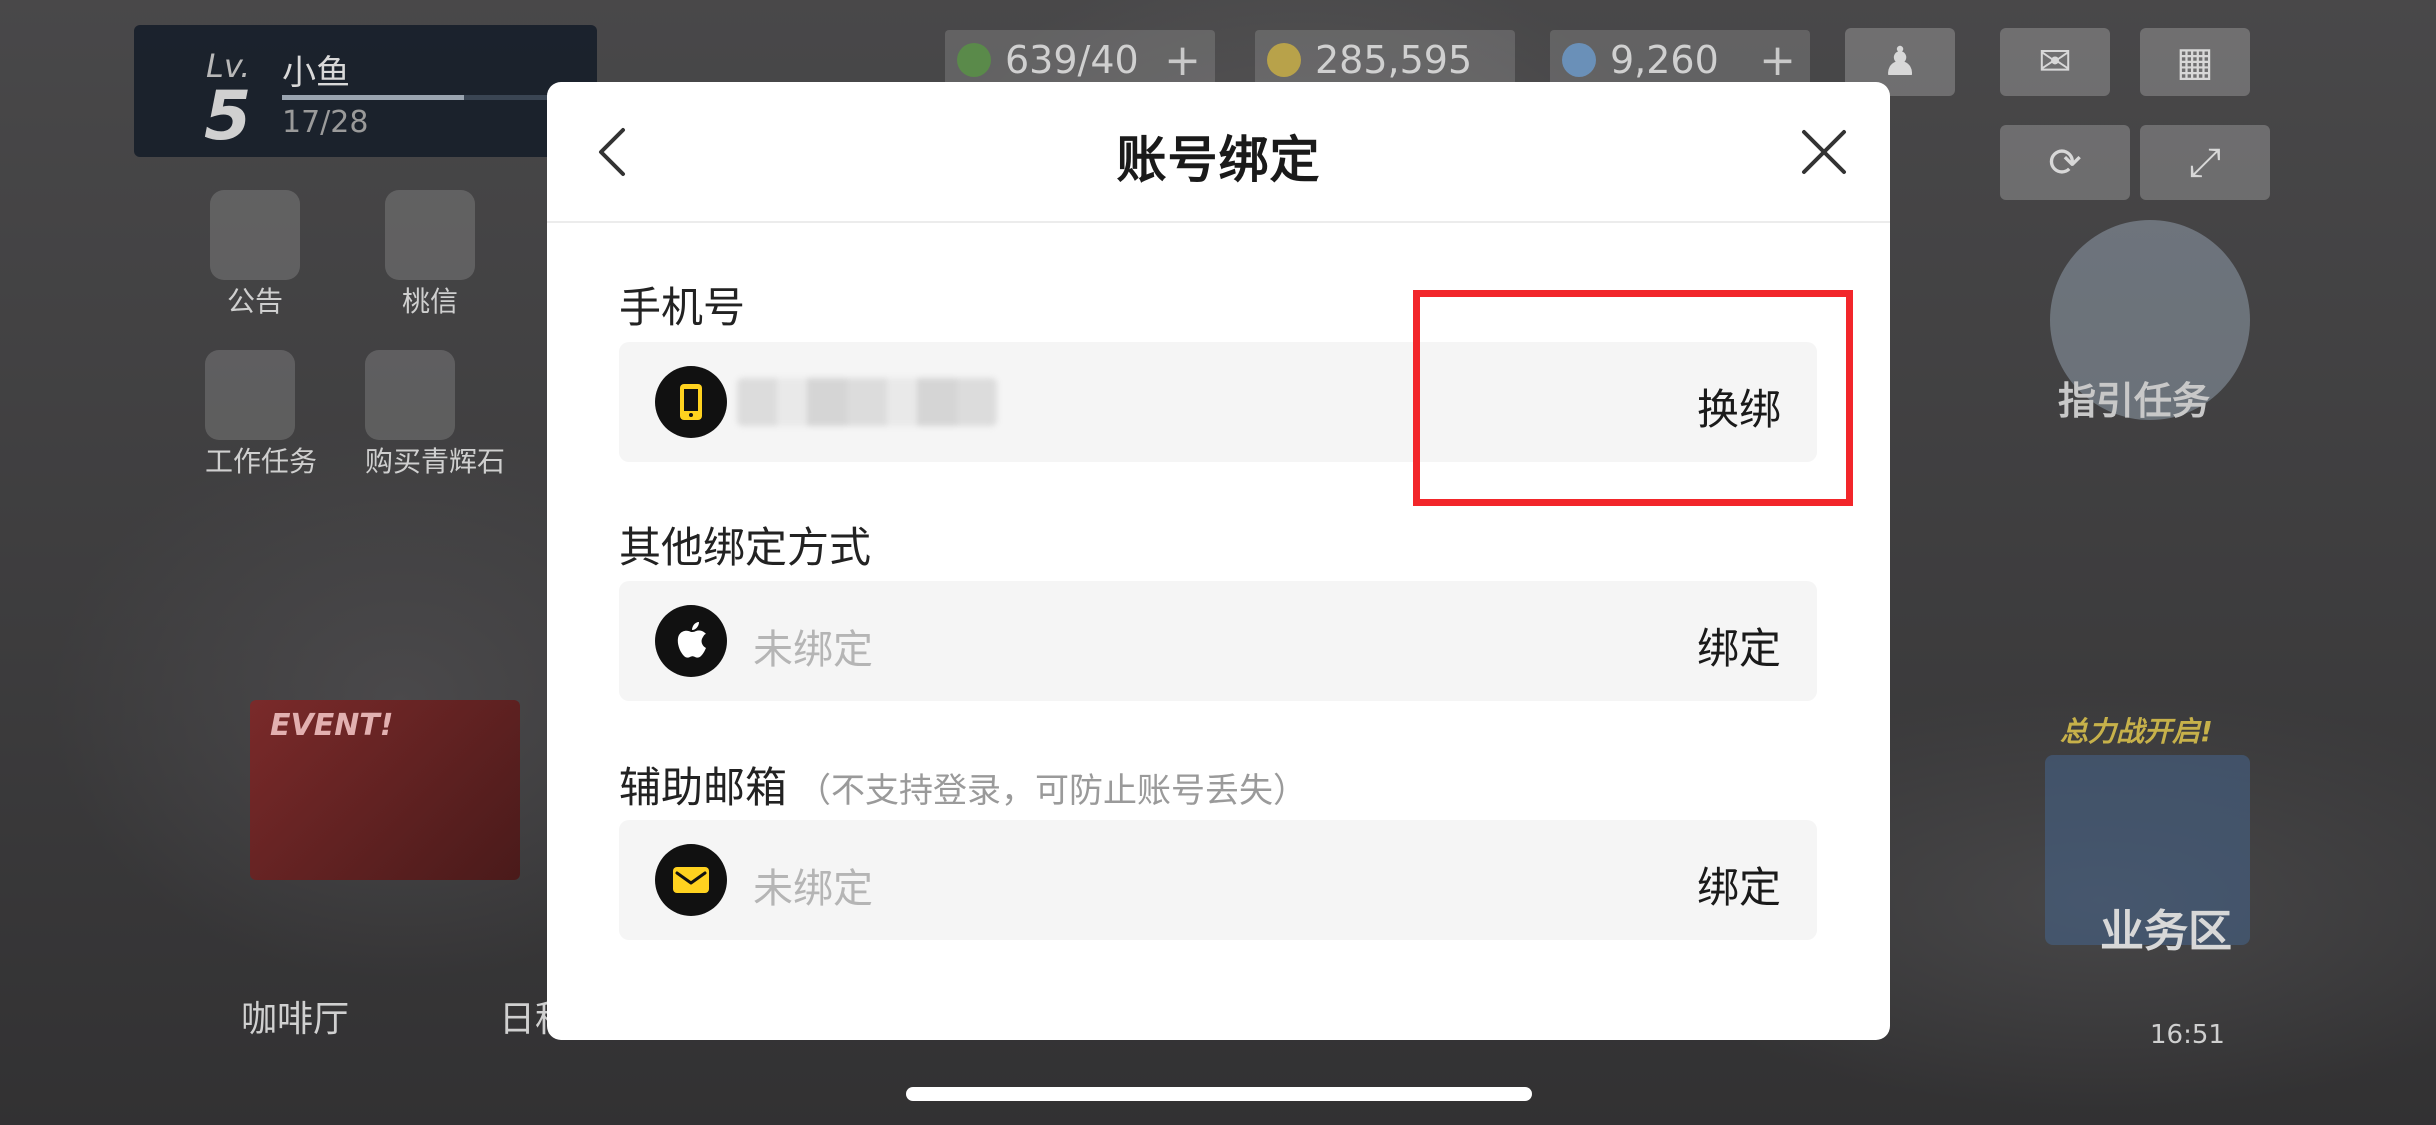 The width and height of the screenshot is (2436, 1125). I want to click on gem-value: 9,260, so click(1664, 60).